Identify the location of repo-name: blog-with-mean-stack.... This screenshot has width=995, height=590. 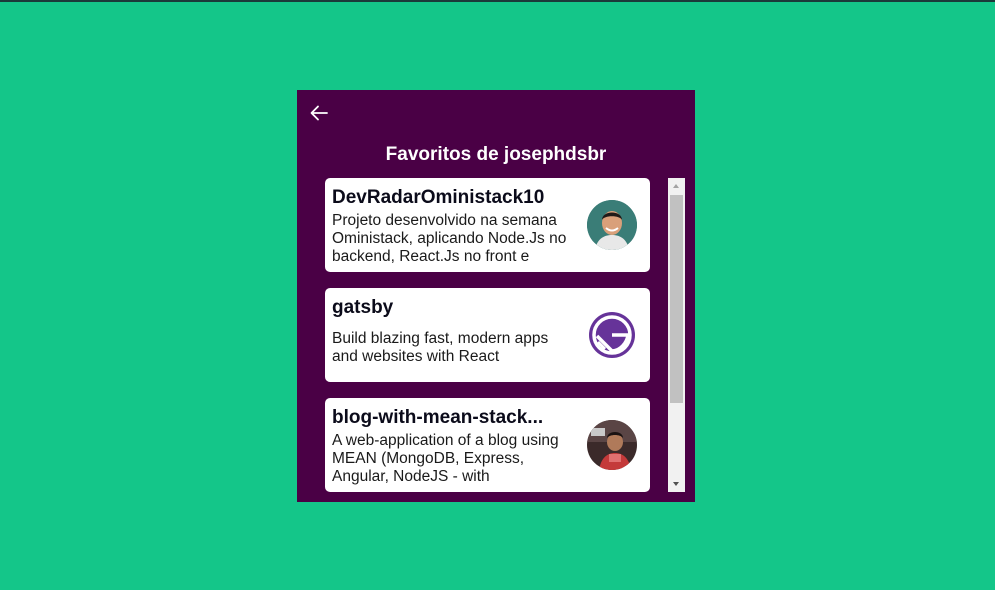
(438, 417).